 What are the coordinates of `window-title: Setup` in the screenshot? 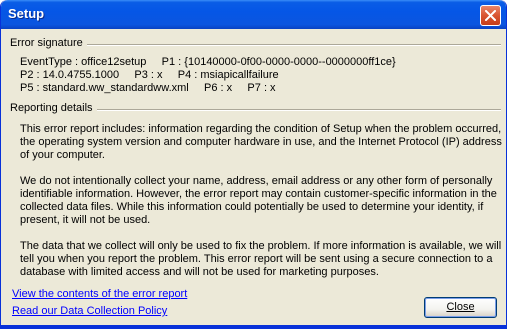 It's located at (26, 13).